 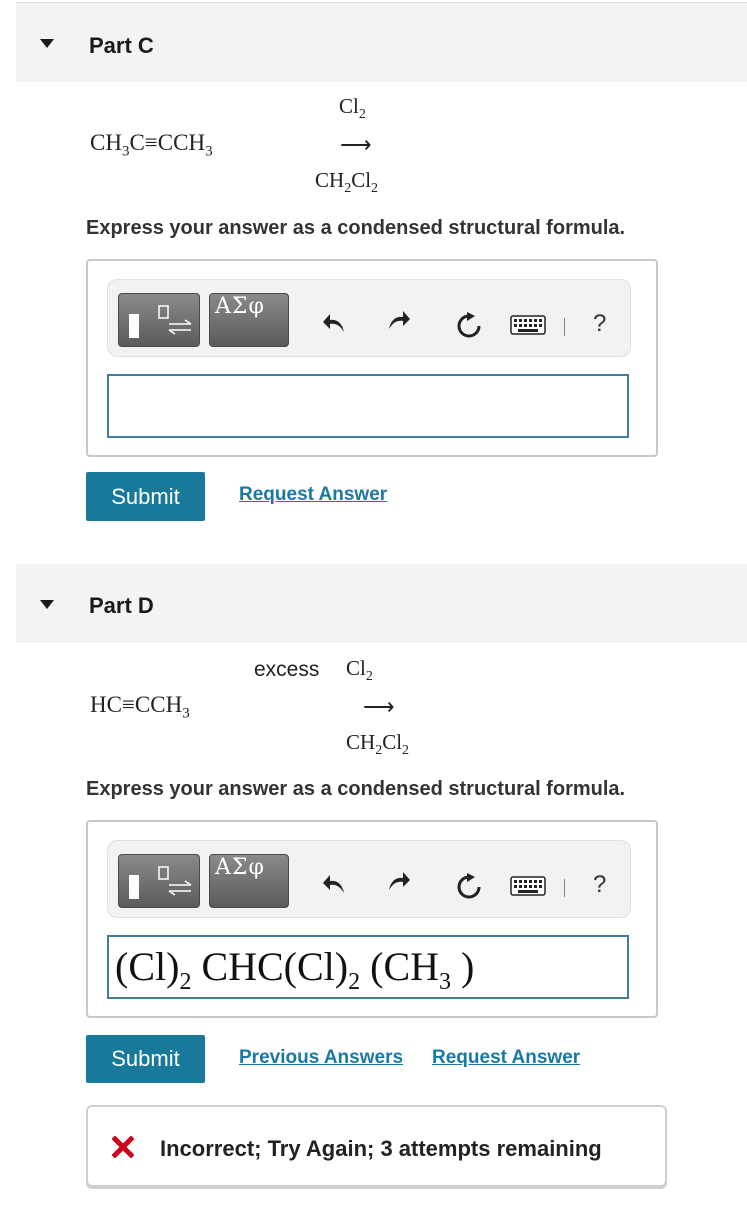 What do you see at coordinates (359, 670) in the screenshot?
I see `part-d-reagent: Cl2` at bounding box center [359, 670].